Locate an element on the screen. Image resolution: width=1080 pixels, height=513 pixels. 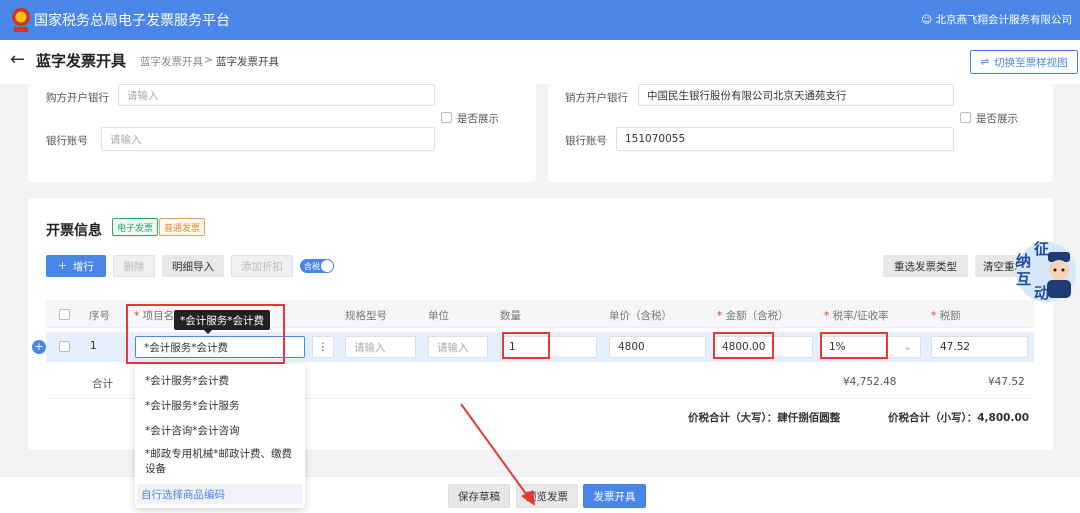
toggle-knob is located at coordinates (327, 266).